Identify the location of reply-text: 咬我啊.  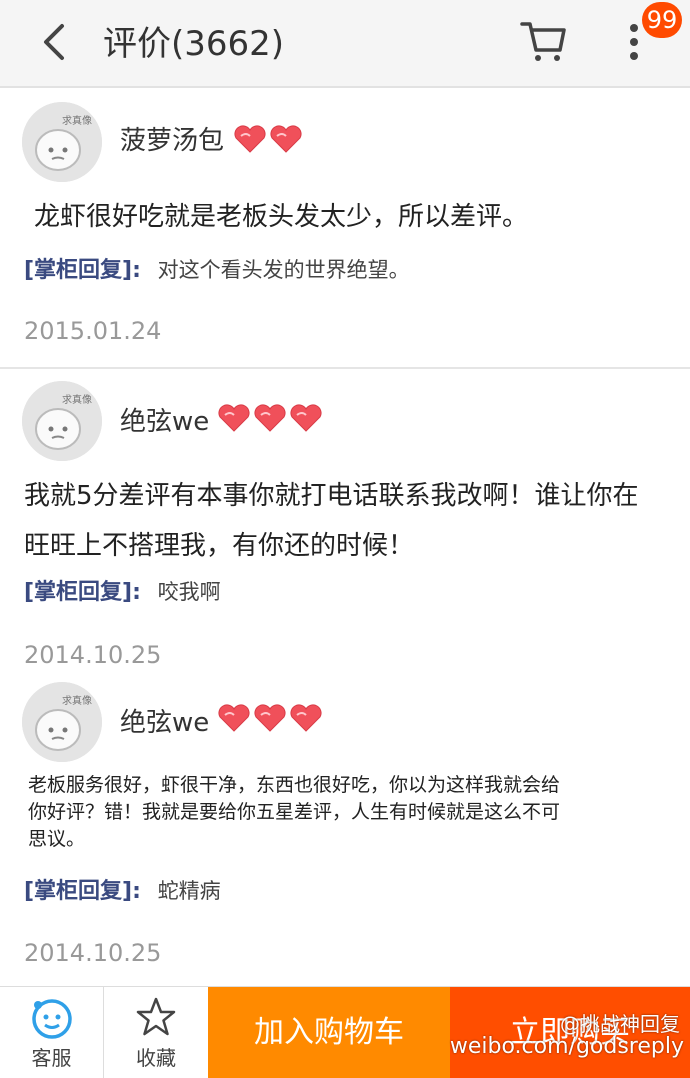
(189, 592).